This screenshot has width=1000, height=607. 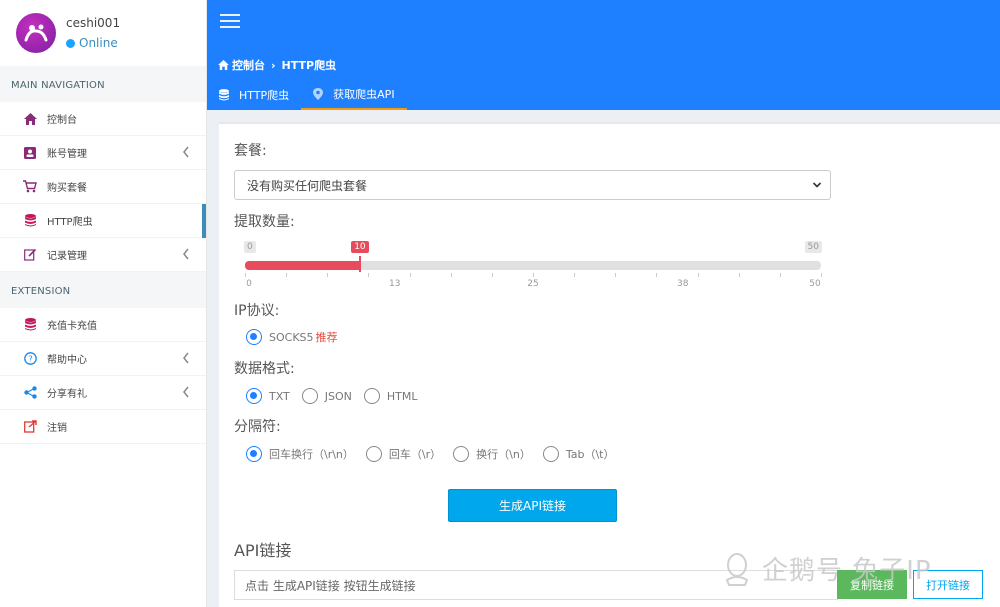 What do you see at coordinates (57, 428) in the screenshot?
I see `sidebar-item-label: 注销` at bounding box center [57, 428].